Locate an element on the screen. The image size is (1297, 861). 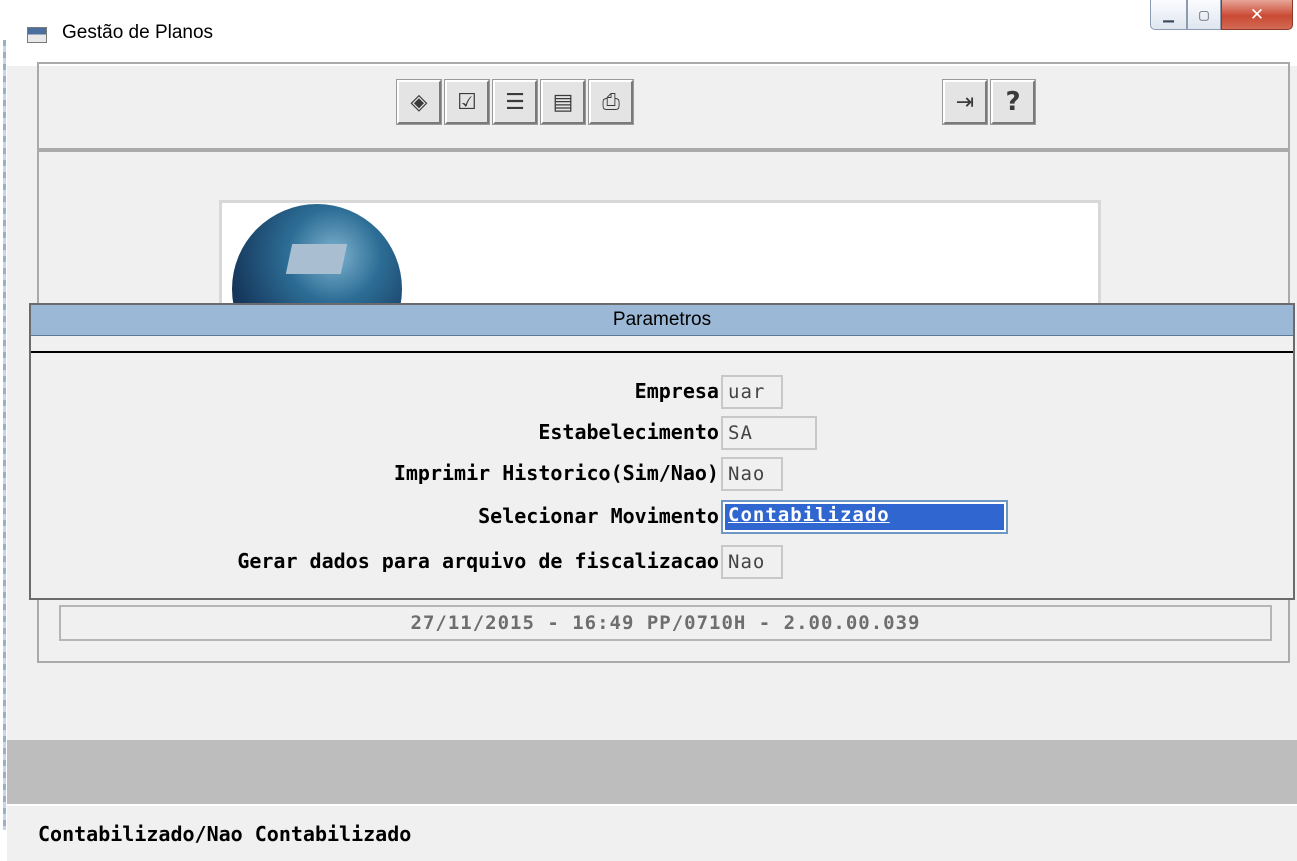
minimize-icon: ▁ is located at coordinates (1168, 14).